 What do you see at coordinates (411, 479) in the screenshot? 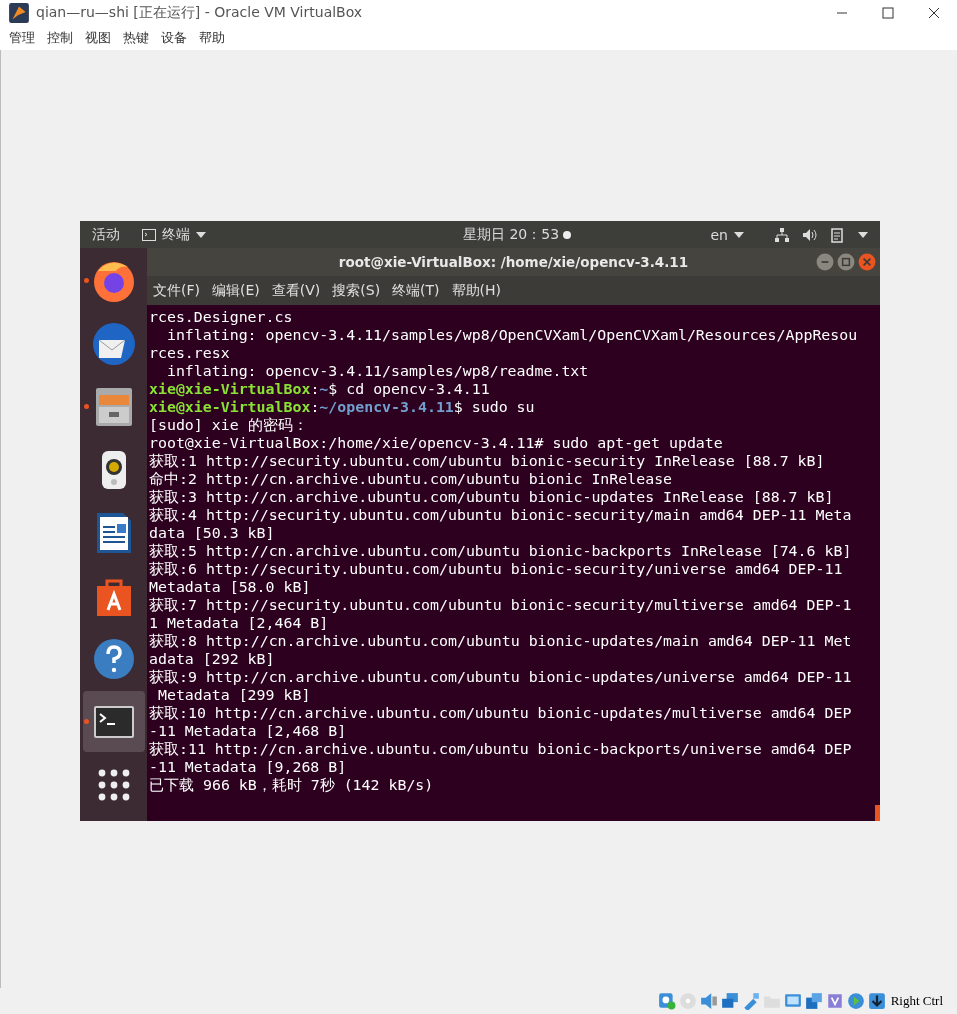
I see `terminal-text: 命中:2 http://cn.archive.ubuntu.com/ubuntu bionic InRelease` at bounding box center [411, 479].